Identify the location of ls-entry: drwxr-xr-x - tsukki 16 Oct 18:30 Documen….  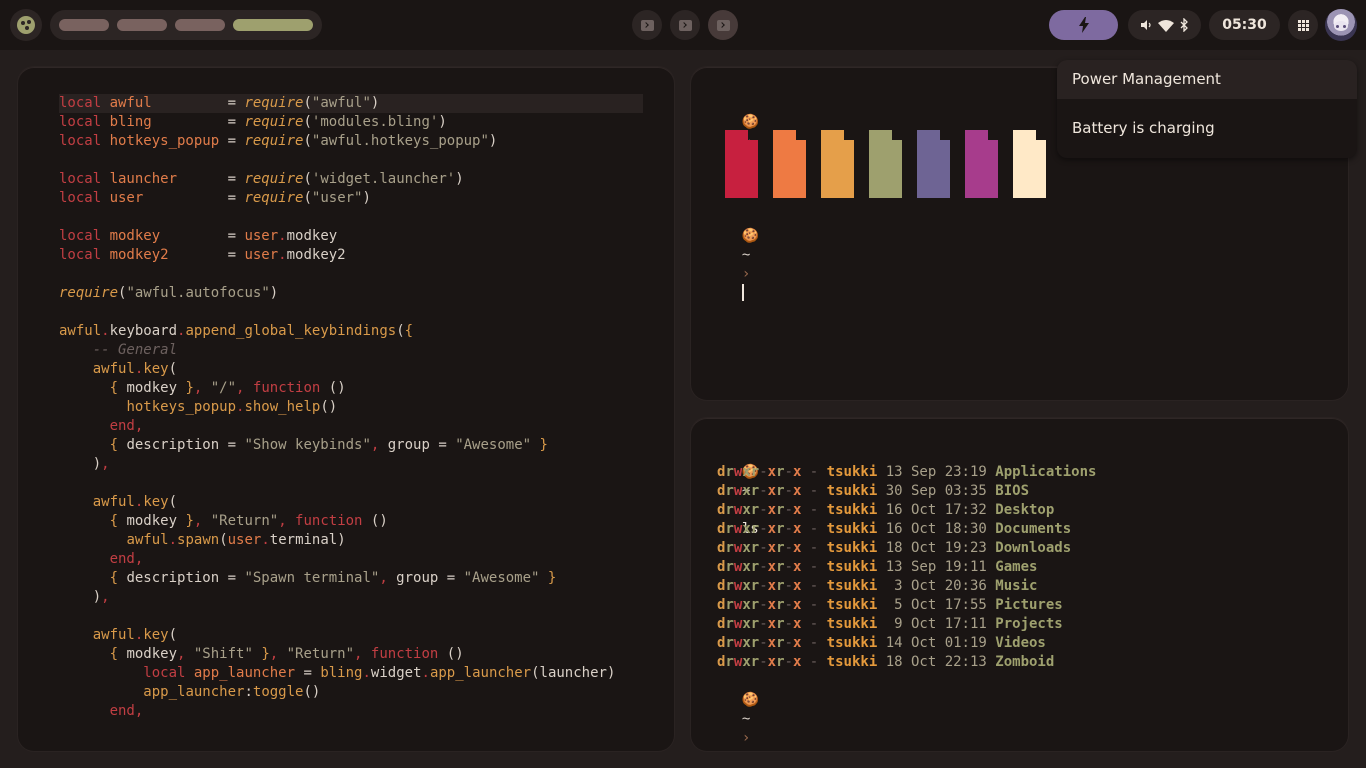
(894, 529).